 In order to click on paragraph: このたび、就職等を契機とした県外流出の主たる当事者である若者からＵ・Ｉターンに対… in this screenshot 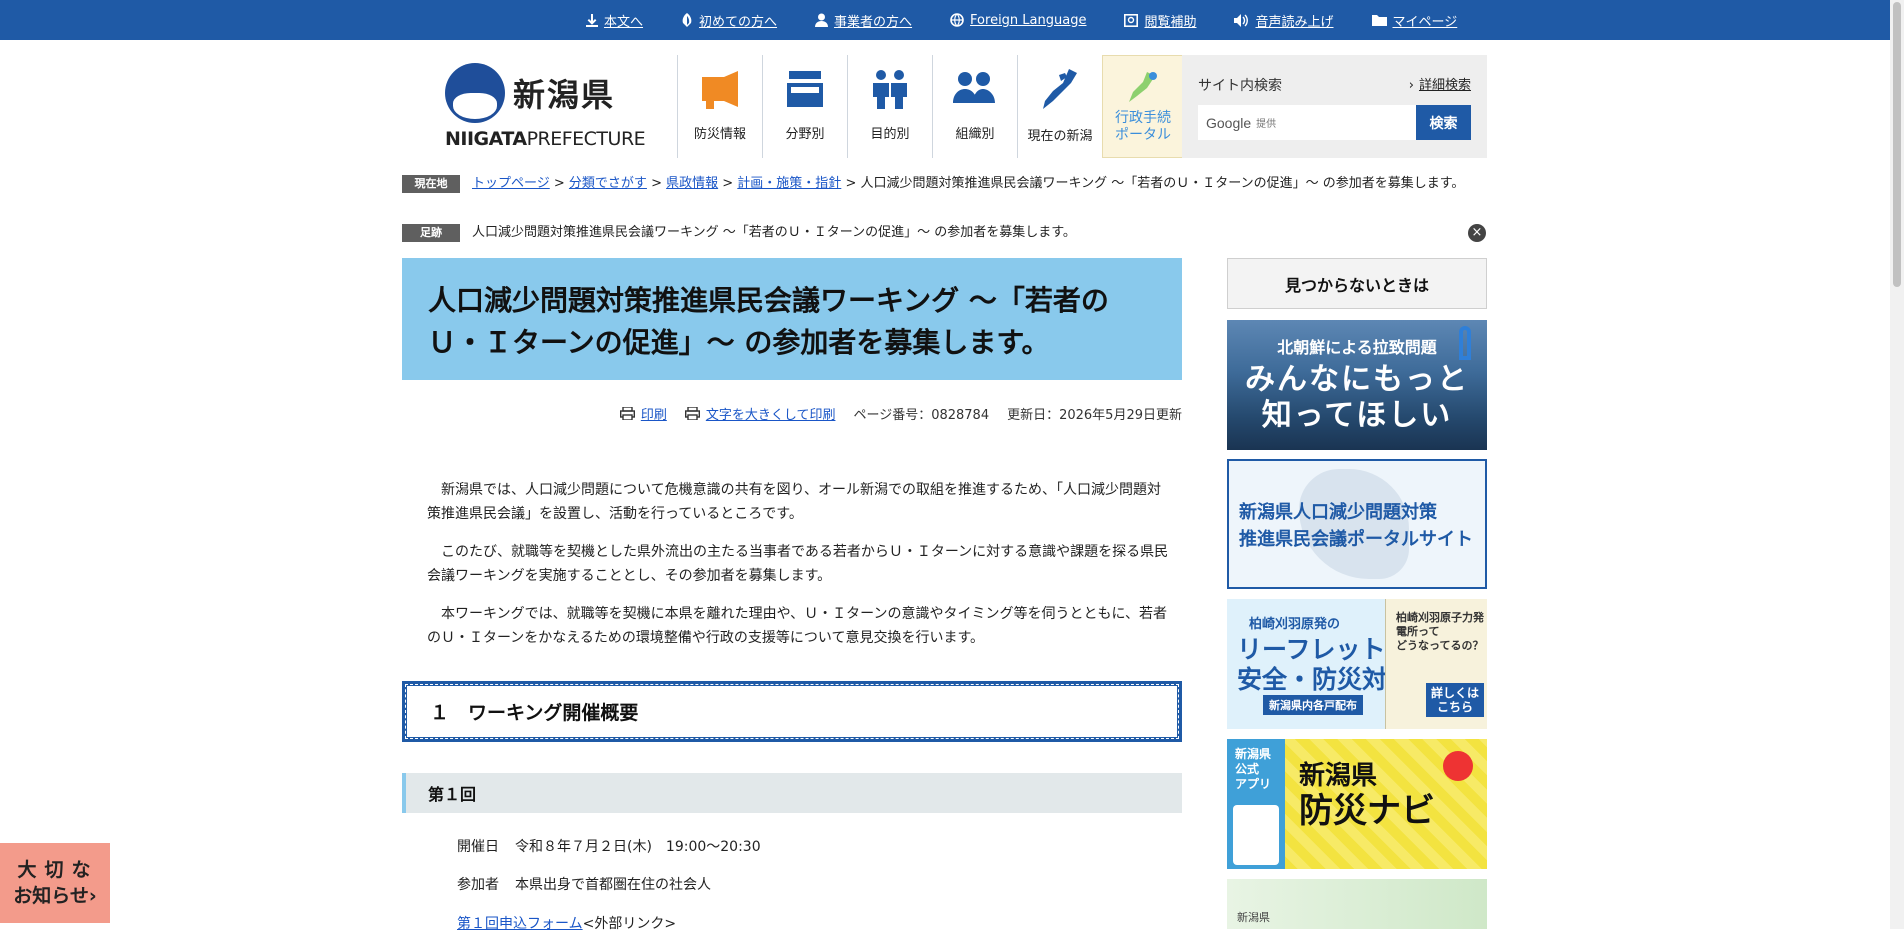, I will do `click(798, 564)`.